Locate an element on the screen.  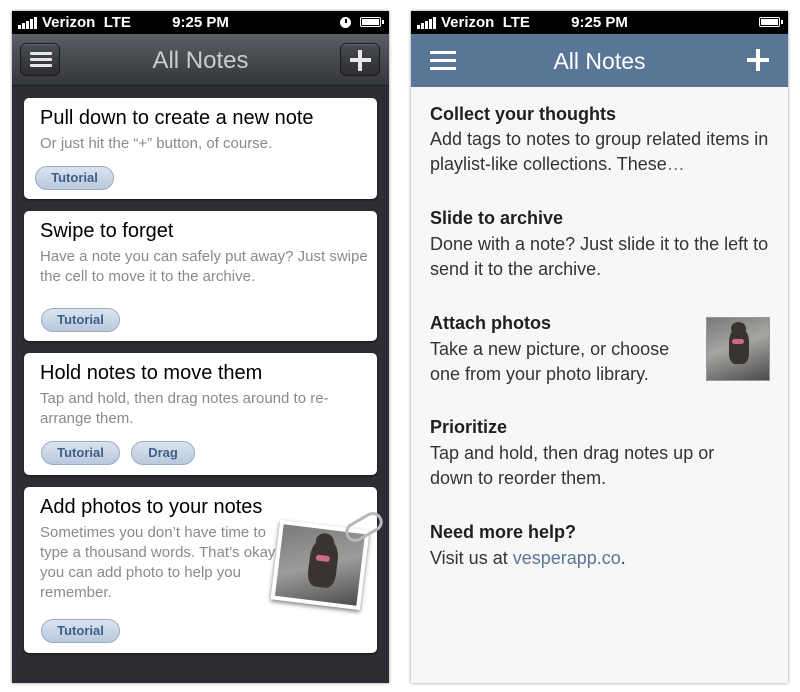
section-title: Attach photos is located at coordinates (490, 323).